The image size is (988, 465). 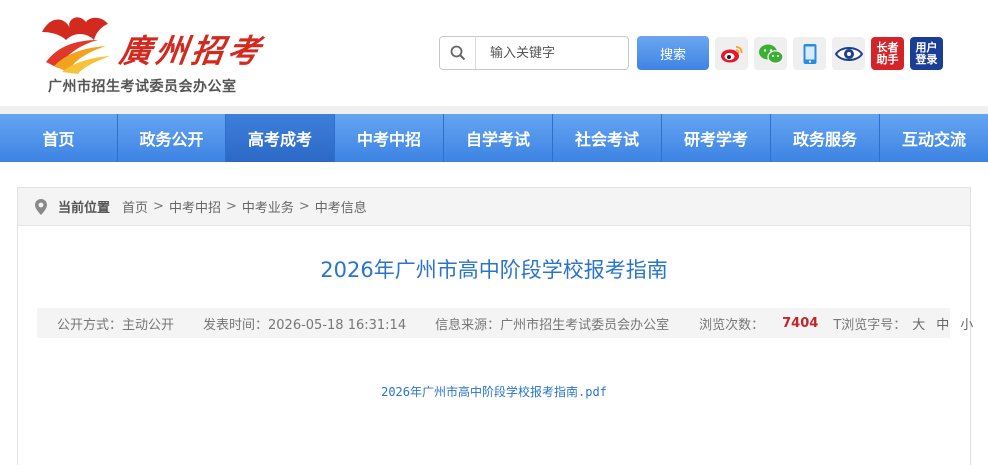 I want to click on meta-publish-mode: 公开方式：主动公开, so click(x=116, y=325).